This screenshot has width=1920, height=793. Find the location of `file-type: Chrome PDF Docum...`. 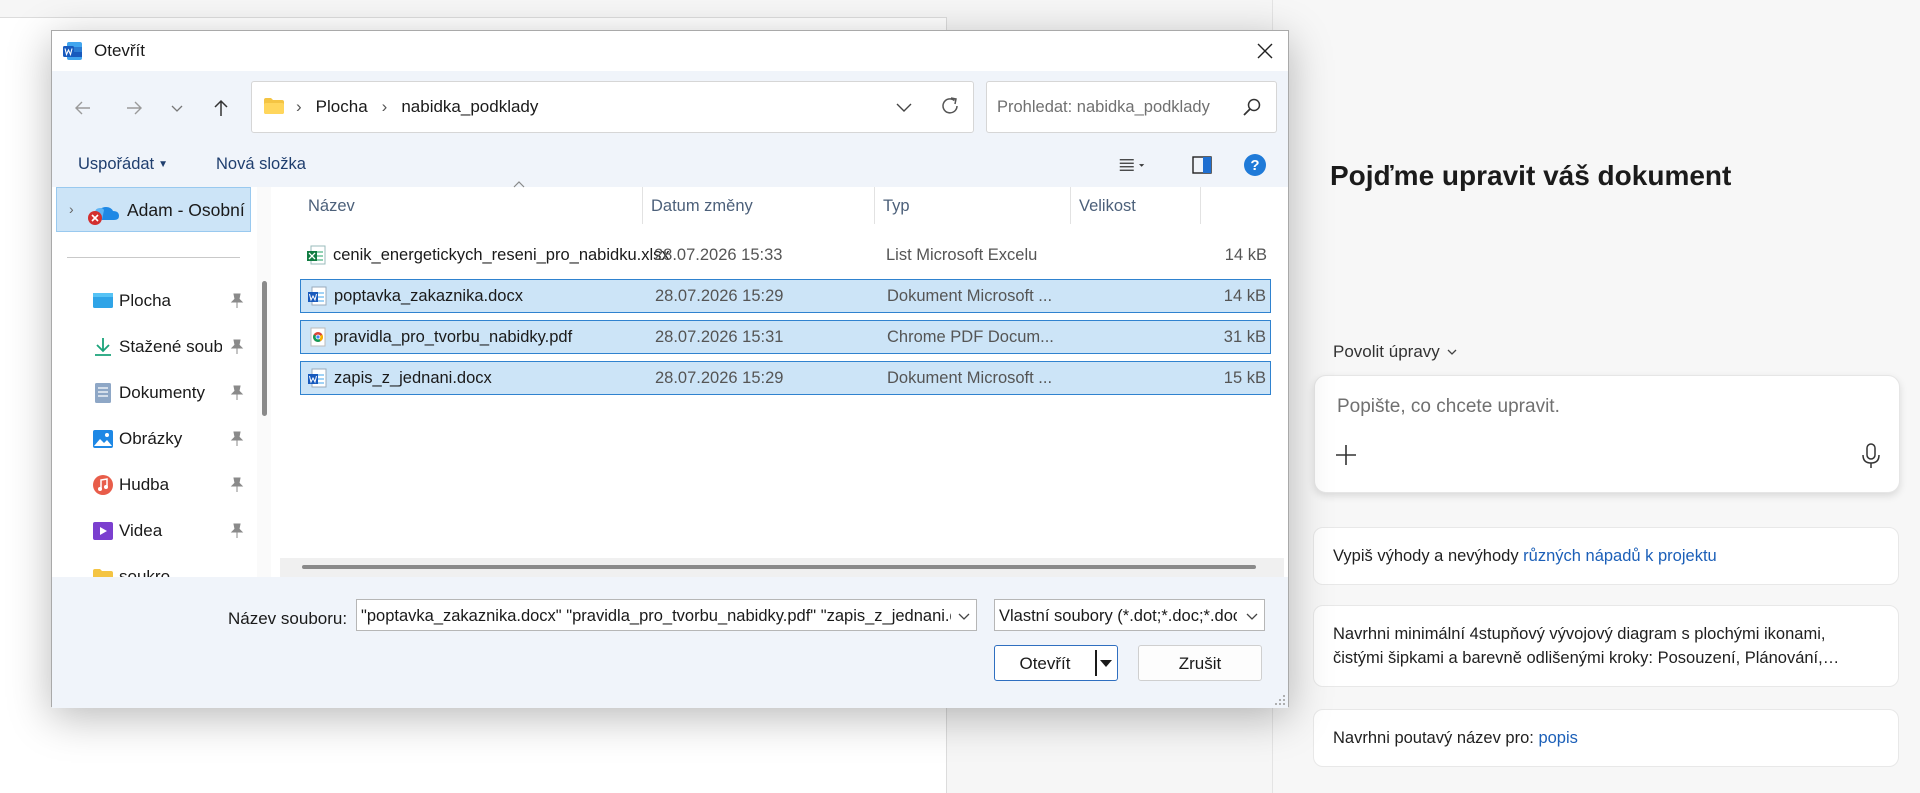

file-type: Chrome PDF Docum... is located at coordinates (970, 337).